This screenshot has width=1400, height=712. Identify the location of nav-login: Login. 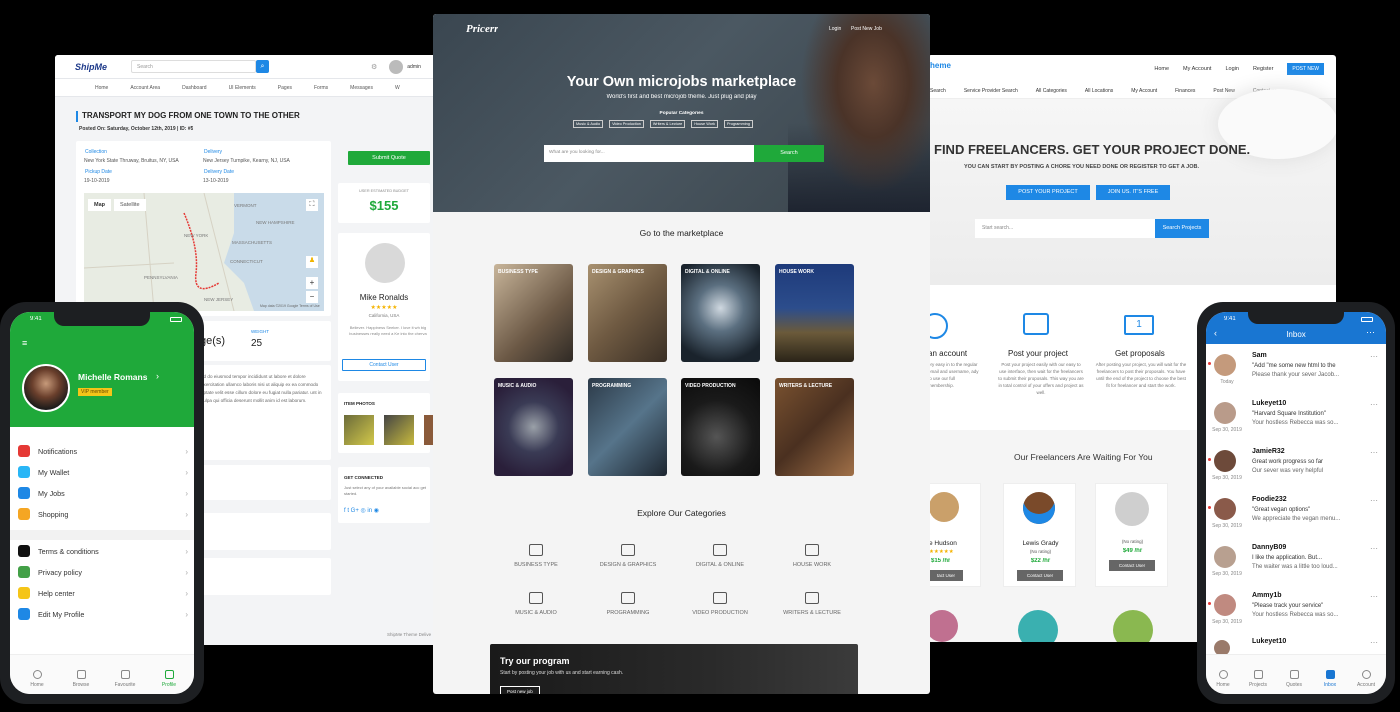
(1231, 69).